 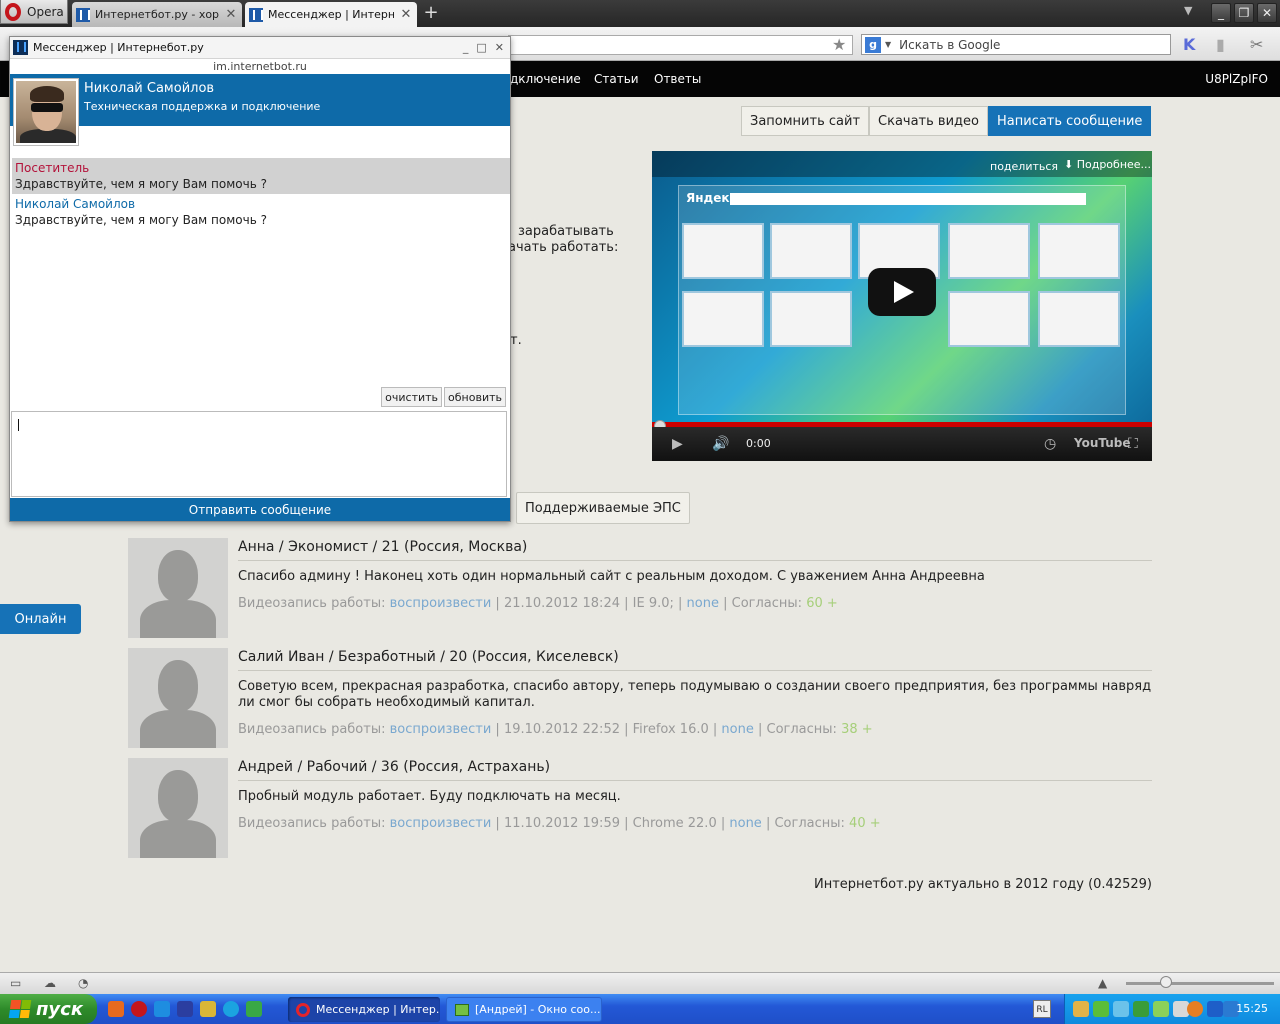 I want to click on browser-tab-internetbot: Интернетбот.ру - хорош... ✕, so click(x=157, y=14).